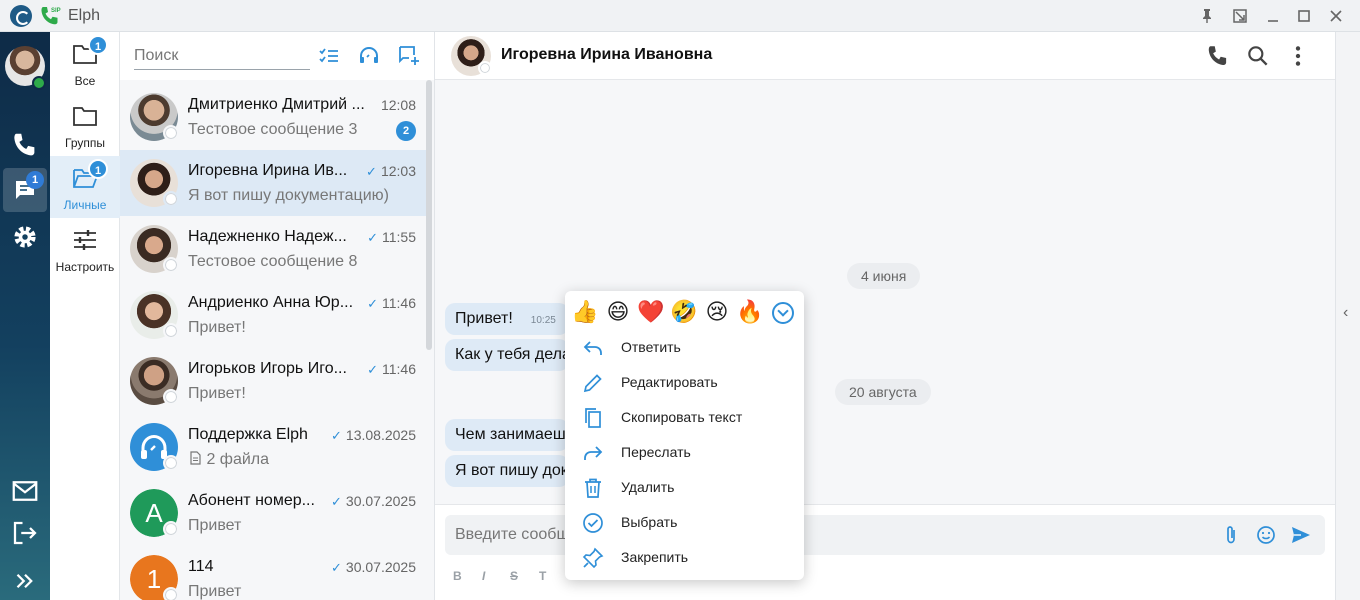 This screenshot has height=600, width=1360. I want to click on reaction-fire: 🔥, so click(750, 313).